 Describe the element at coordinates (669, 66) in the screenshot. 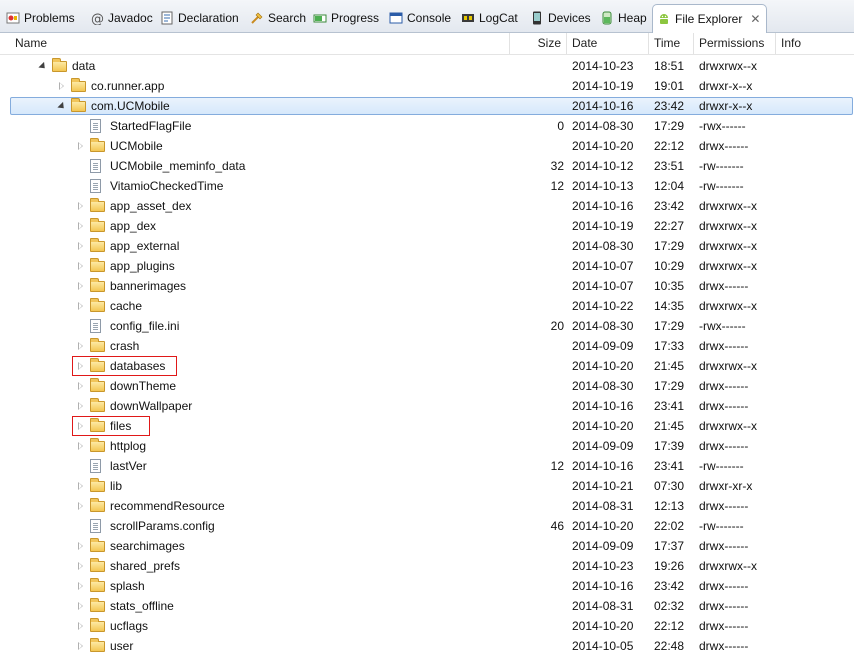

I see `cell-time: 18:51` at that location.